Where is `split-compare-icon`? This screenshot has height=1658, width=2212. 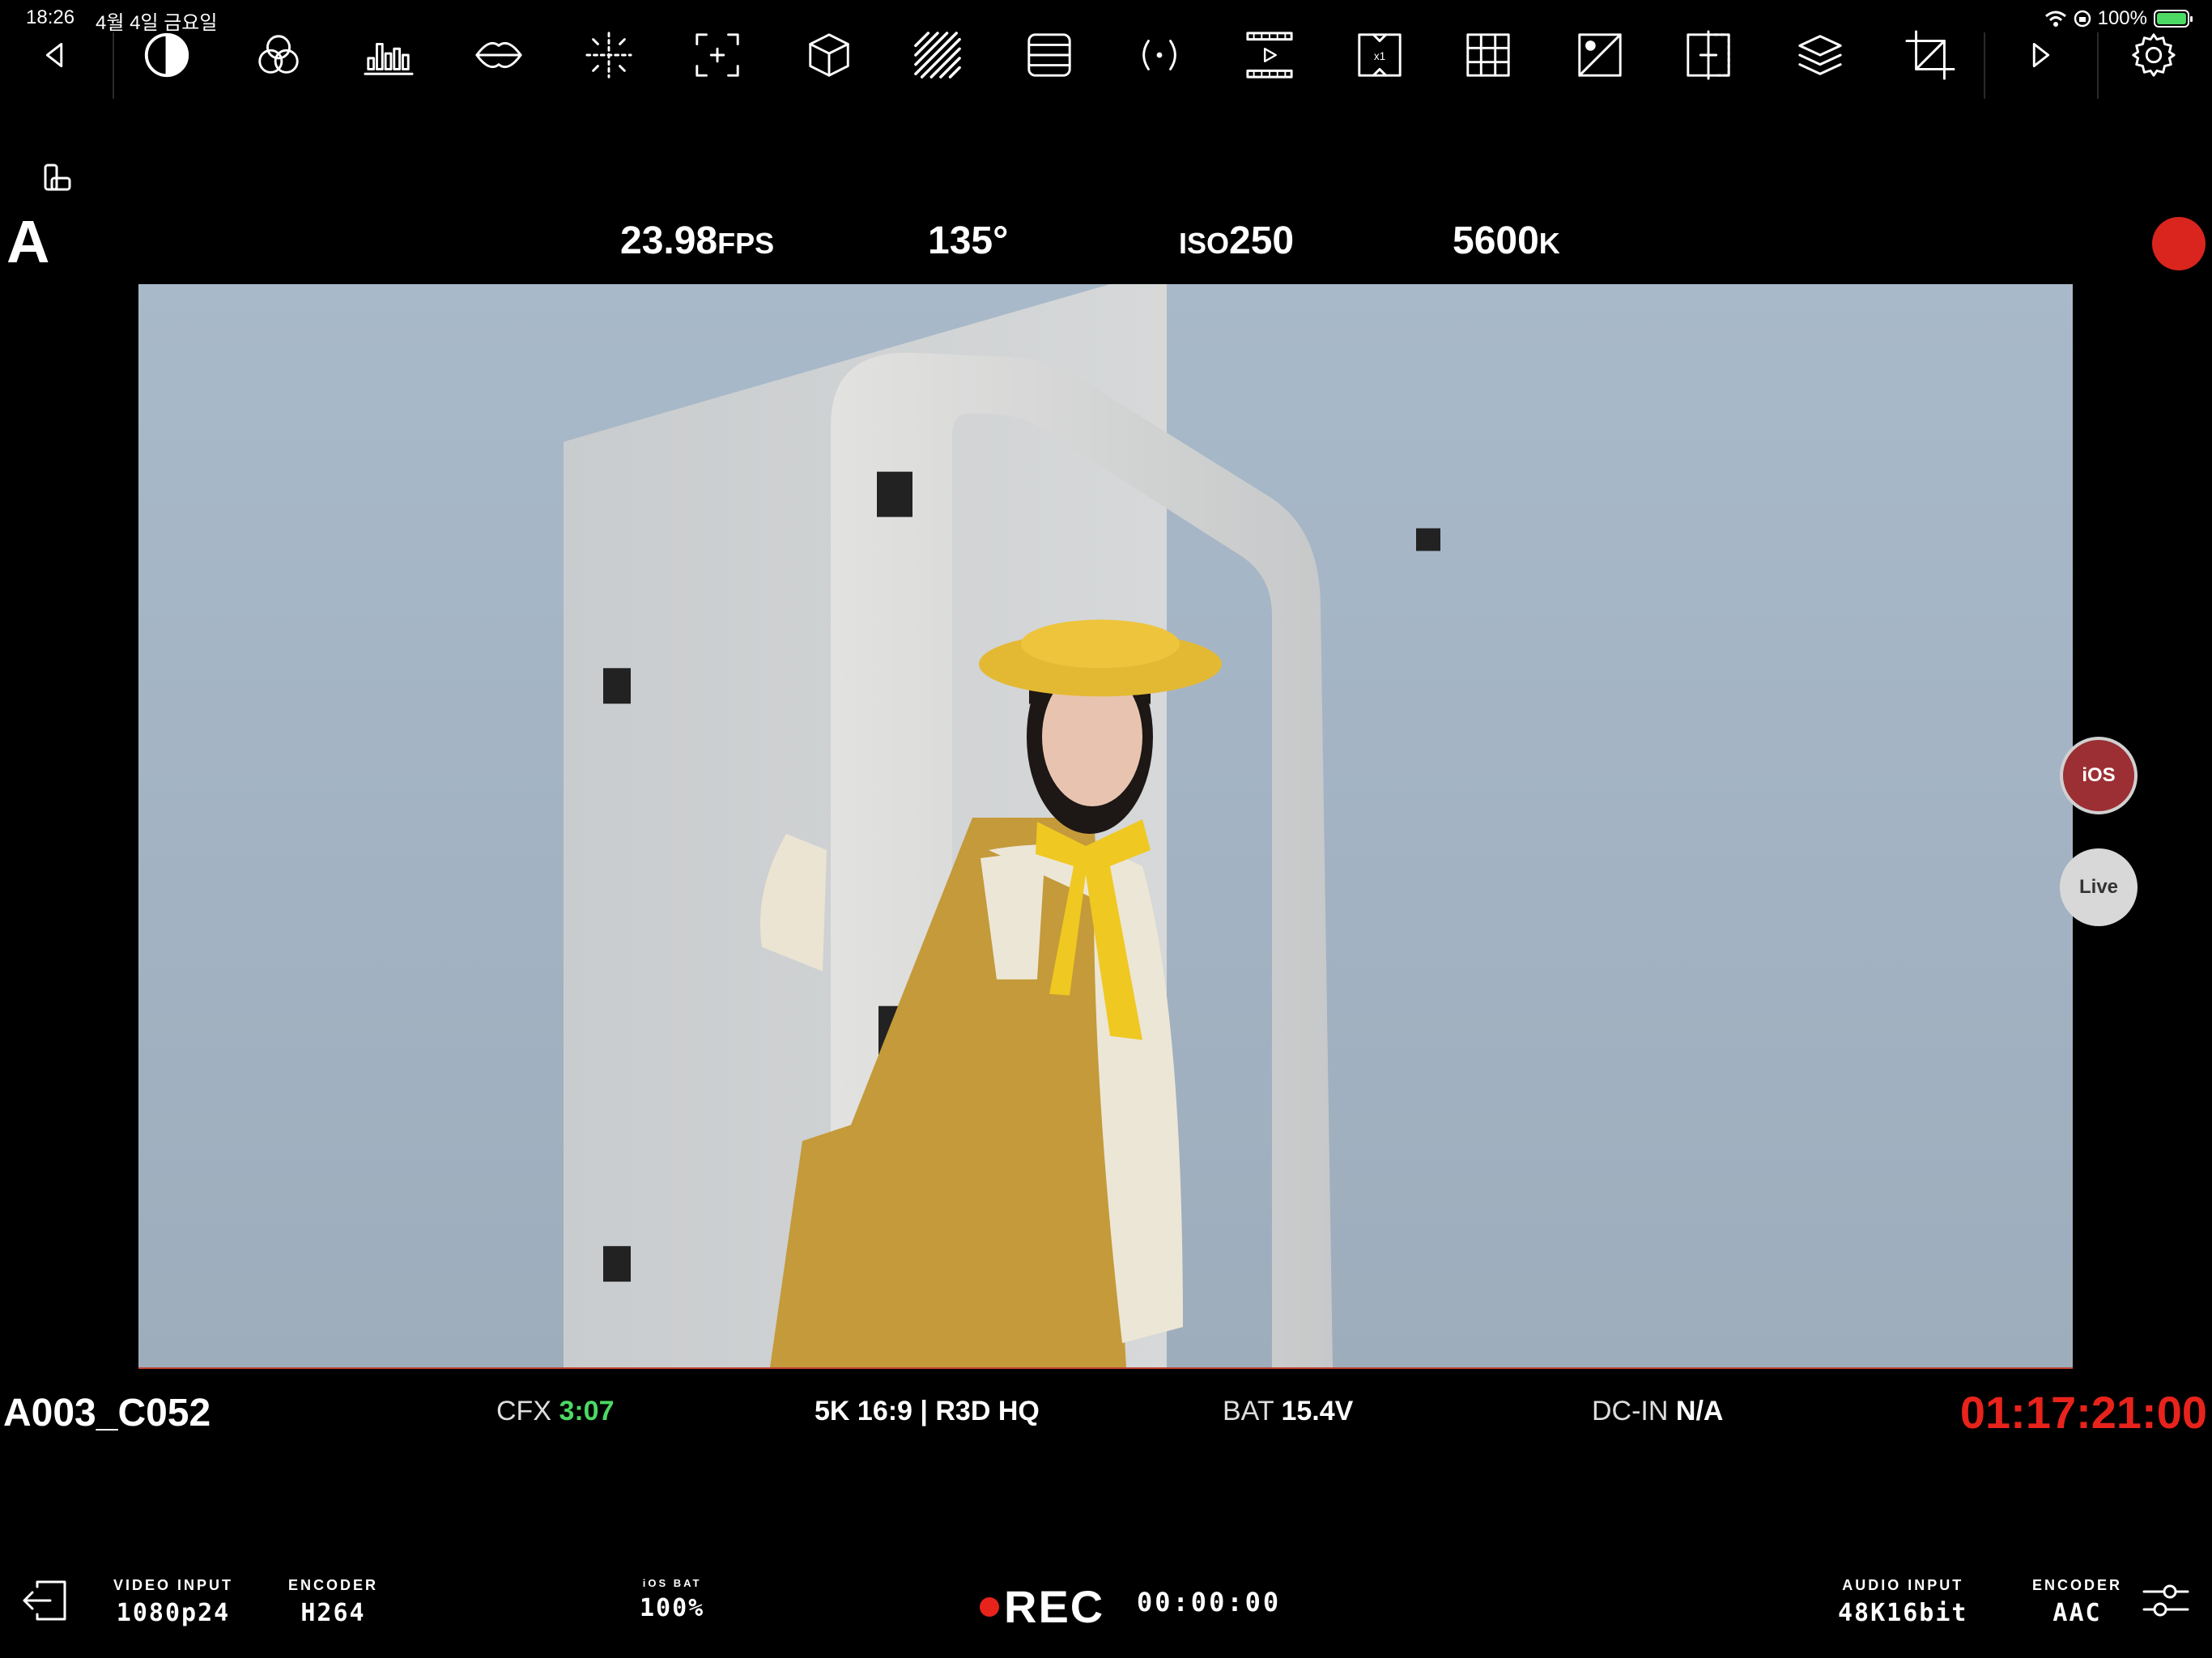
split-compare-icon is located at coordinates (1708, 55).